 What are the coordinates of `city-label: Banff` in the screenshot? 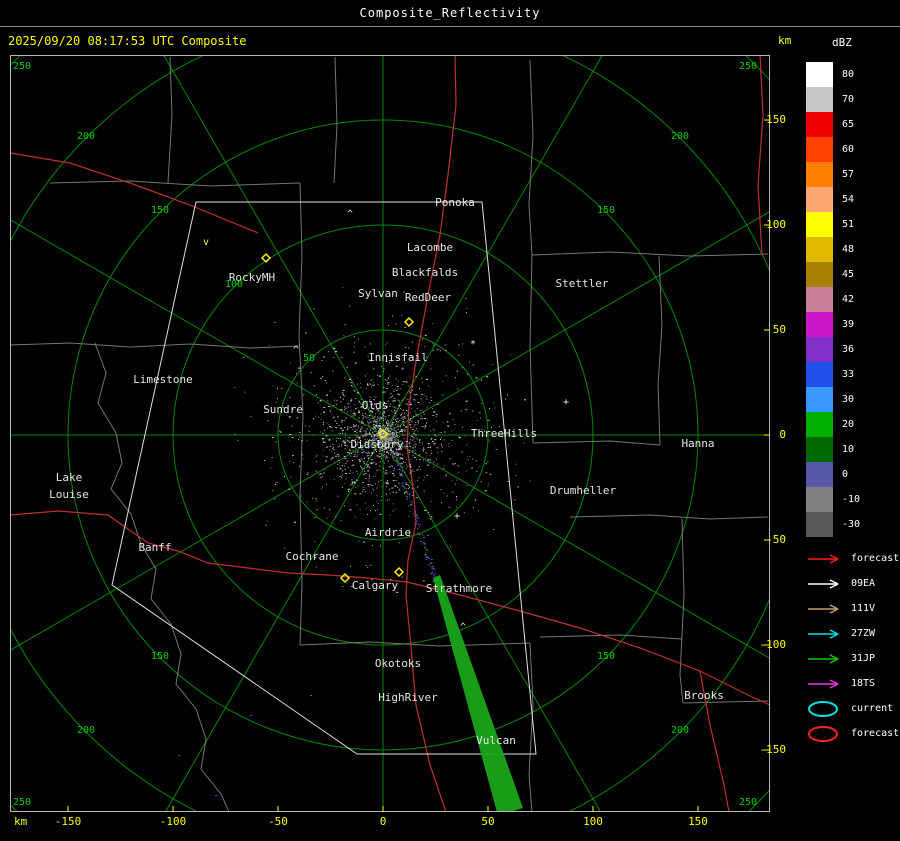 It's located at (154, 547).